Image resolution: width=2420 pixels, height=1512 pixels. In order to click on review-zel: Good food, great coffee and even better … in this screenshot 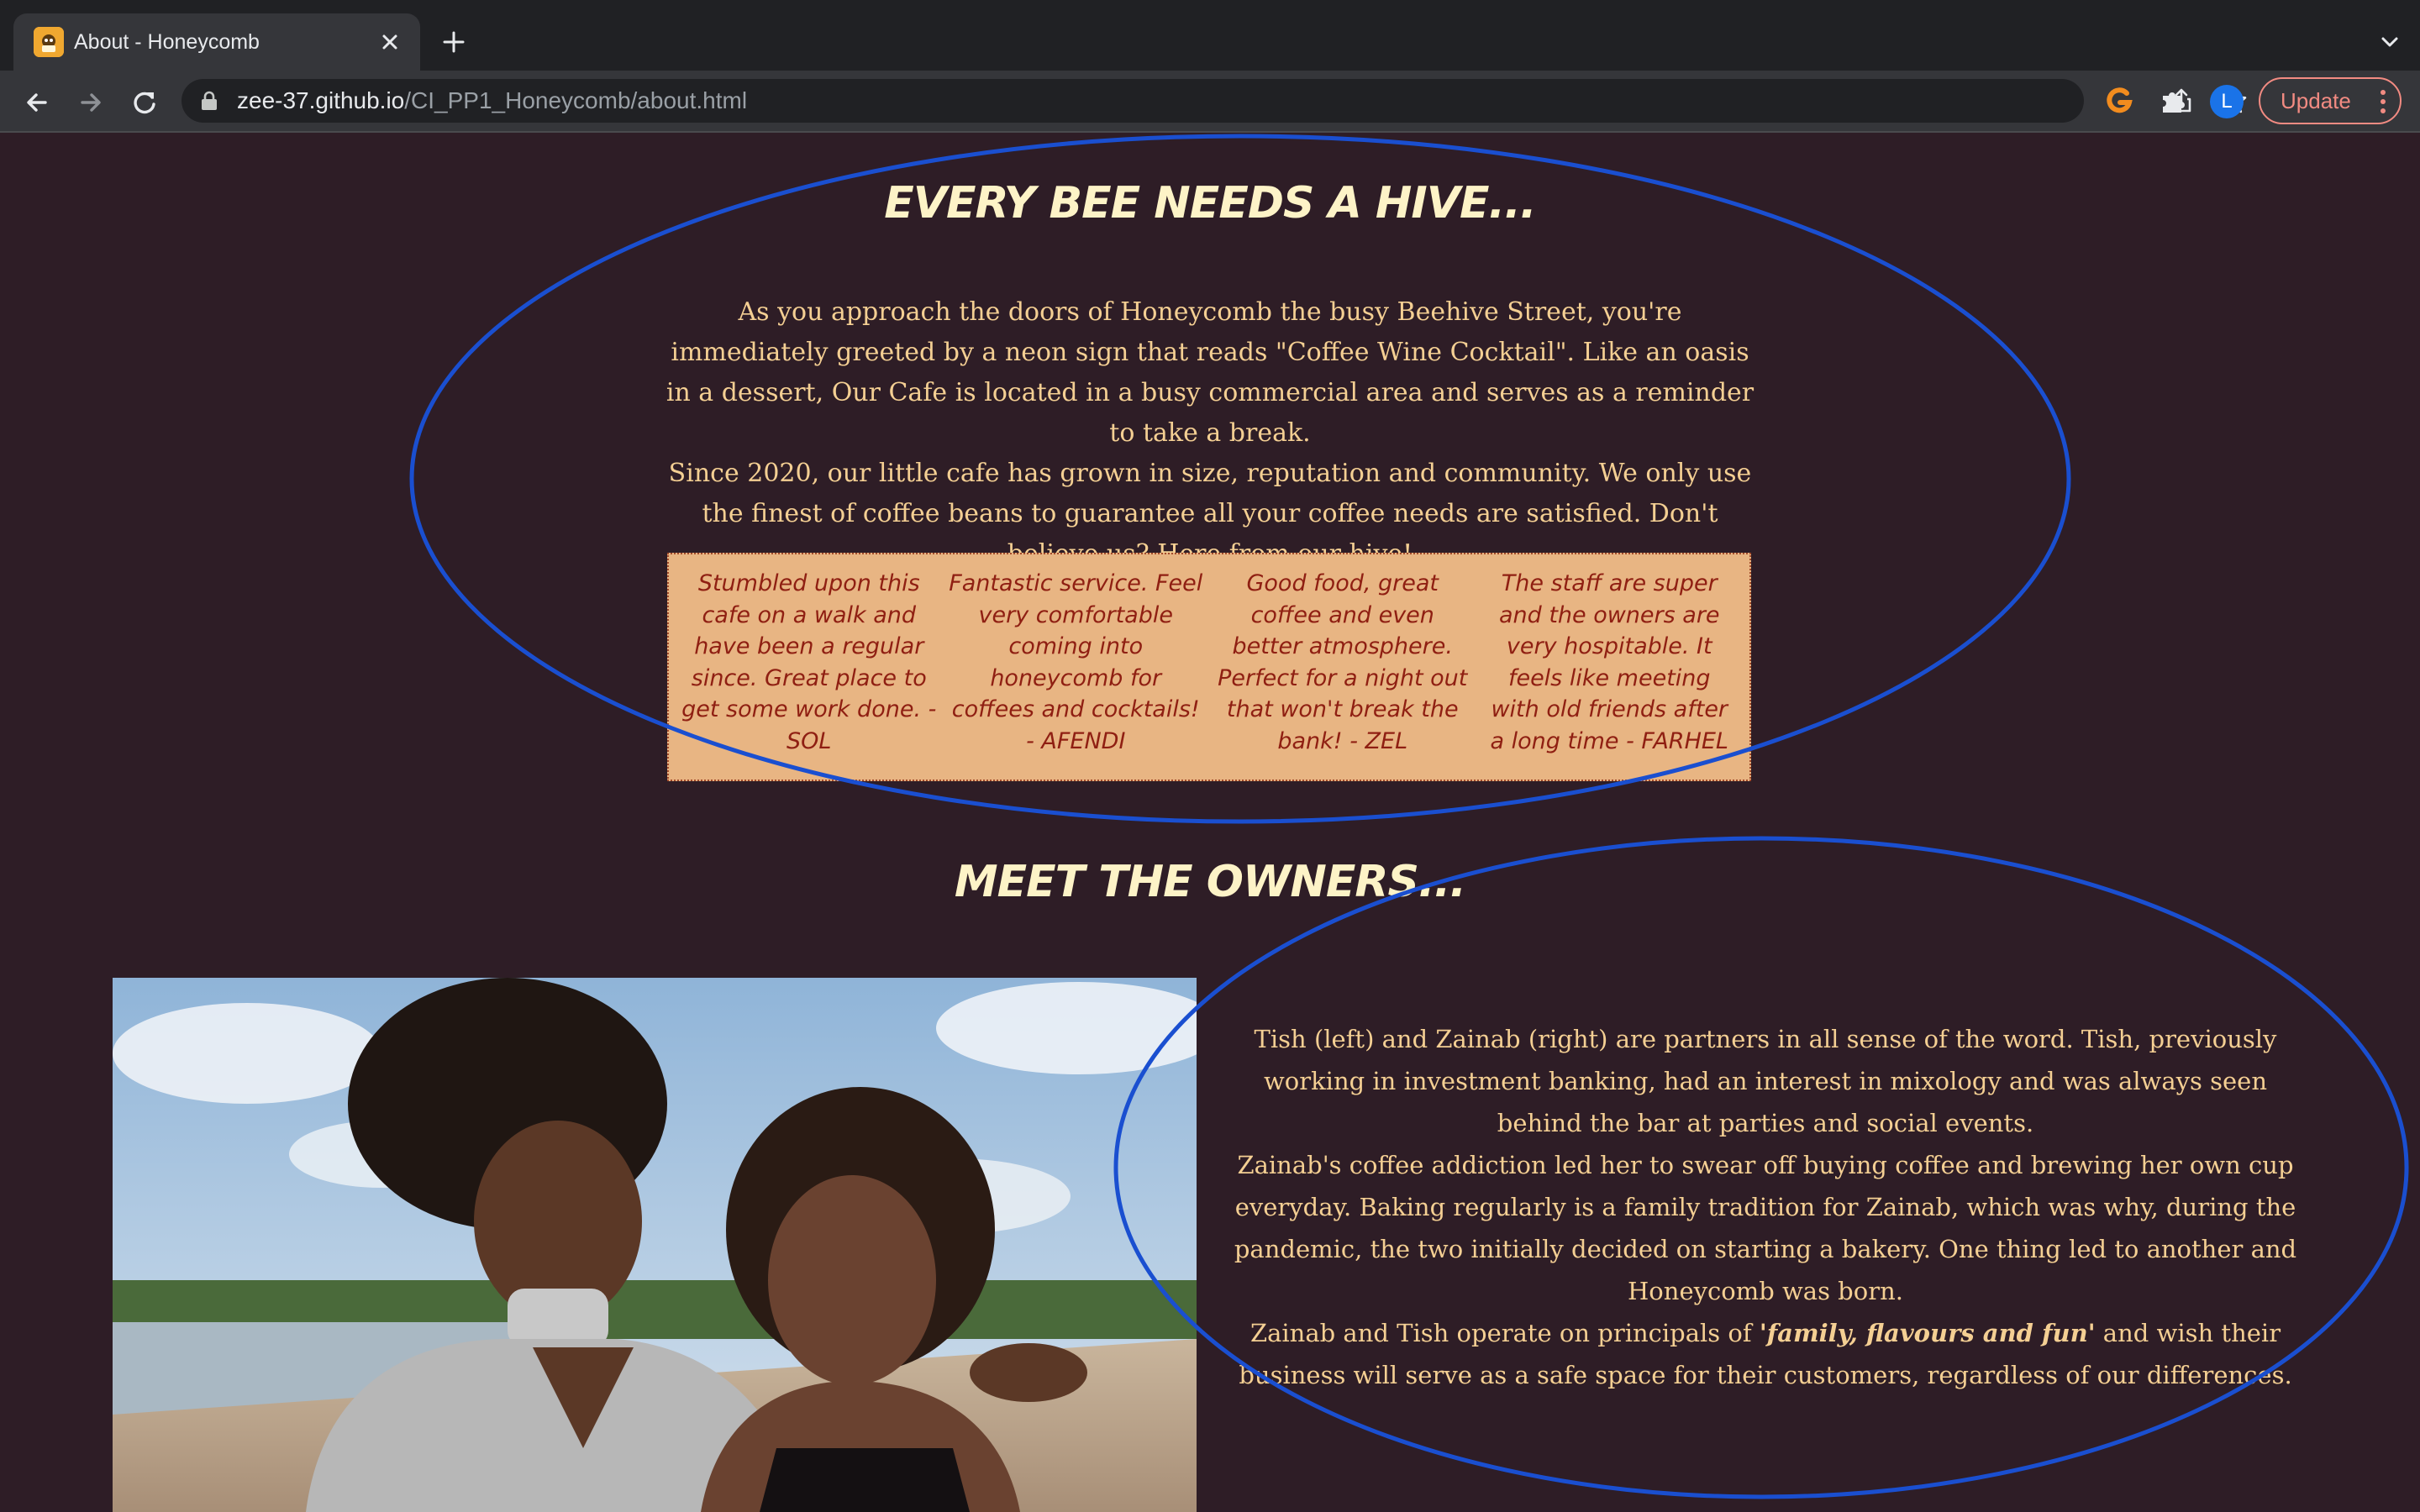, I will do `click(1343, 662)`.